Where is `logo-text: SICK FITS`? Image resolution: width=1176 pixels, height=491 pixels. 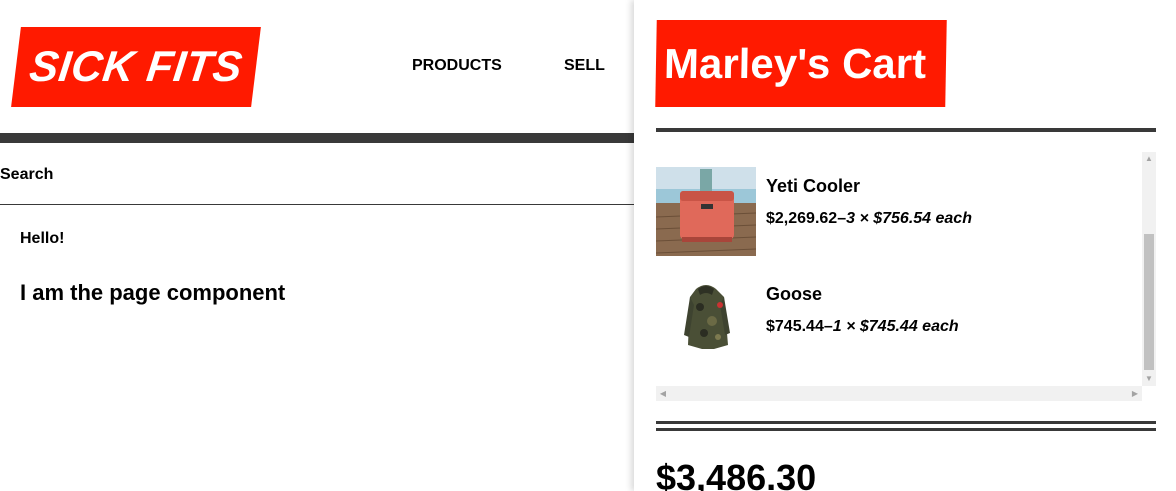 logo-text: SICK FITS is located at coordinates (136, 66).